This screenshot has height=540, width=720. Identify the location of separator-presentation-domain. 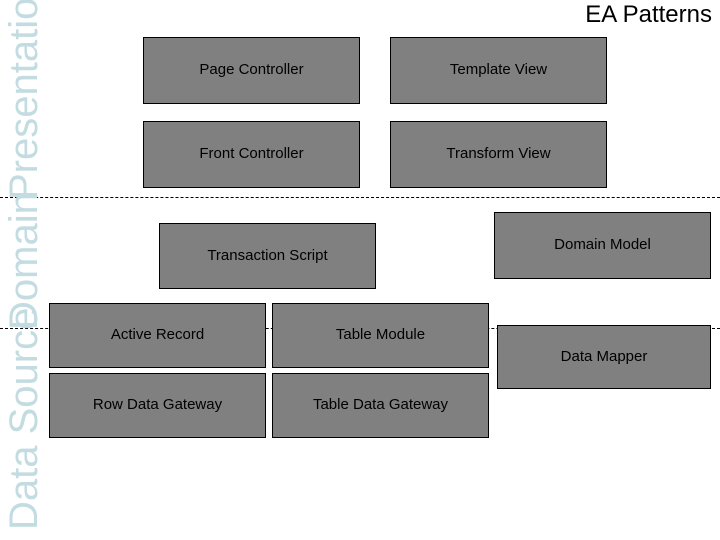
(360, 197).